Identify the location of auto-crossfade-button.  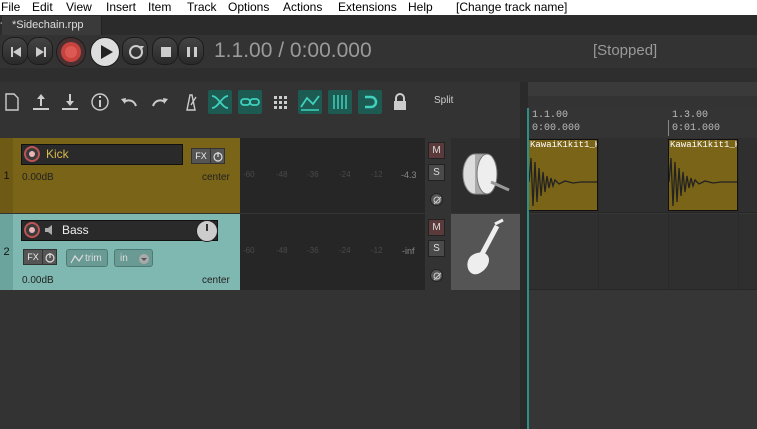
(370, 102).